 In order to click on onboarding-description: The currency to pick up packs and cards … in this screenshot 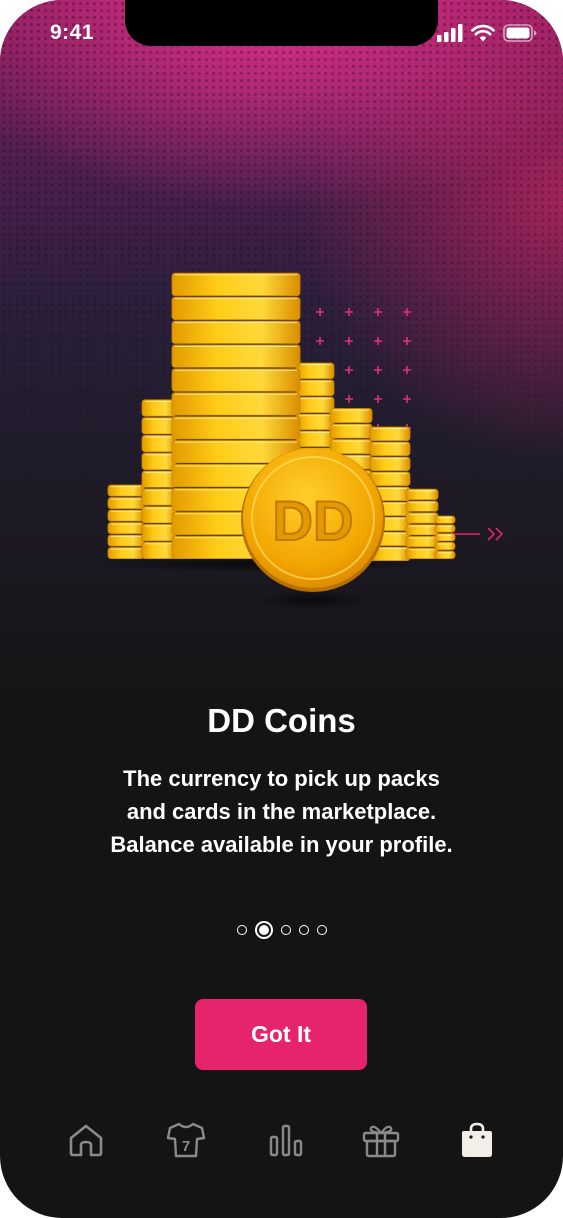, I will do `click(281, 811)`.